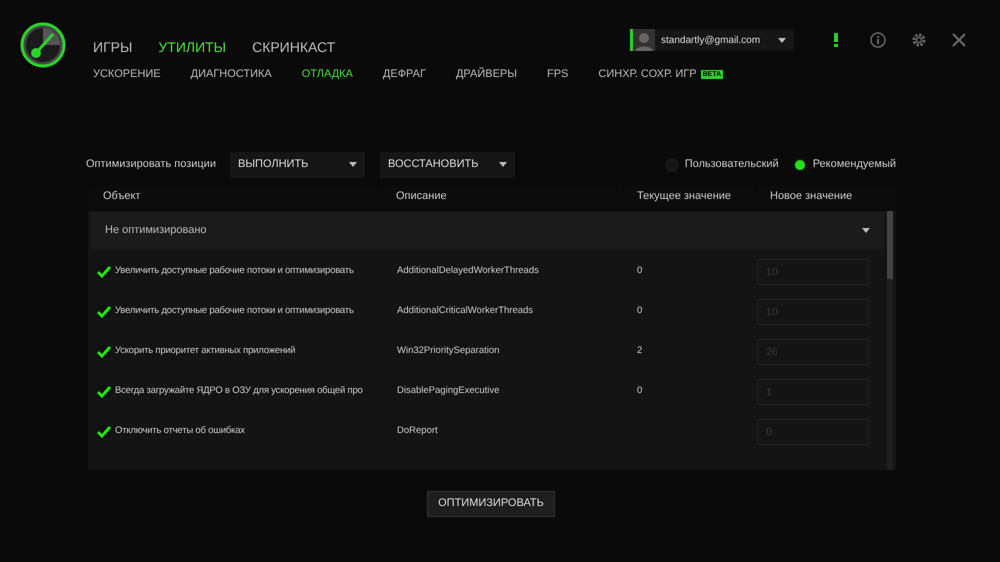 The height and width of the screenshot is (562, 1000). I want to click on main-tab: СКРИНКАСТ, so click(294, 47).